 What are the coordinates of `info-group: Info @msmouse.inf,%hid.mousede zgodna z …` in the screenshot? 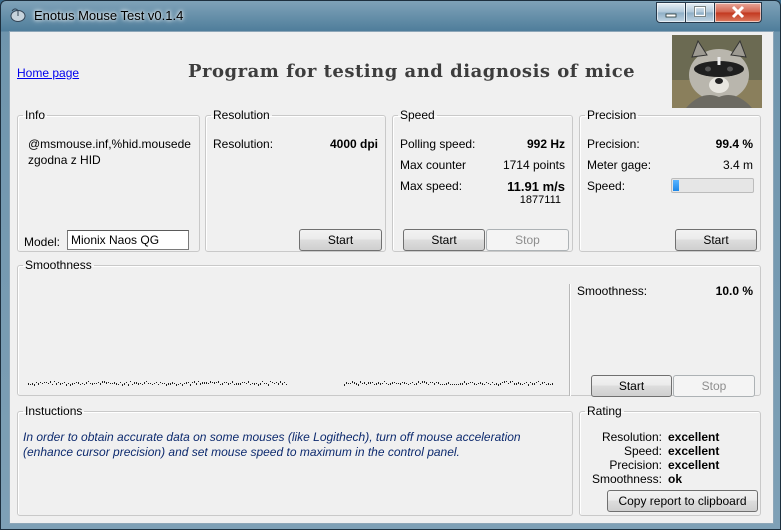 It's located at (108, 180).